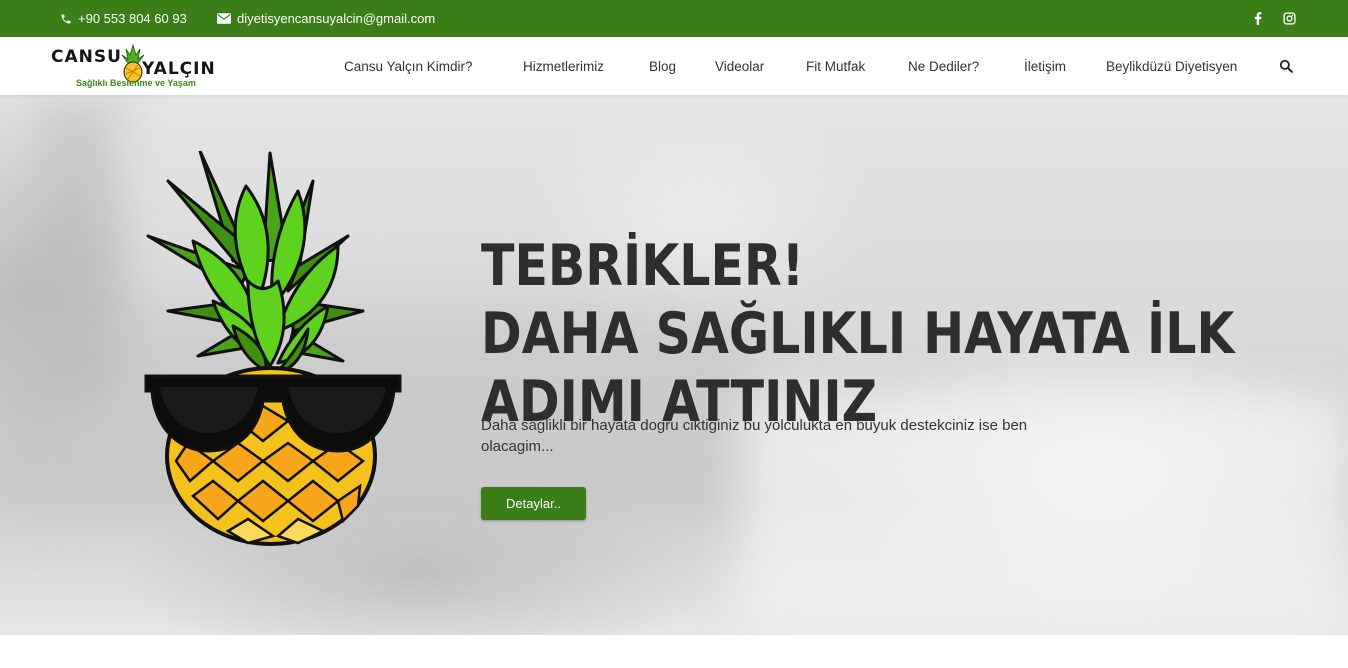 The image size is (1348, 668). Describe the element at coordinates (643, 266) in the screenshot. I see `hero-headline-line-1: TEBRİKLER!` at that location.